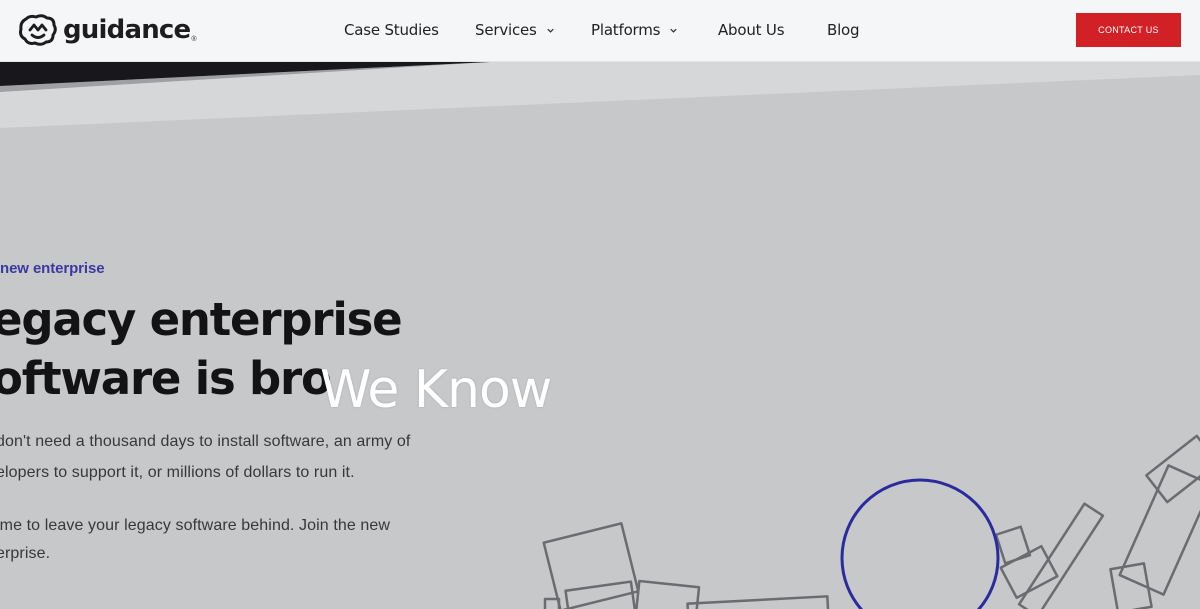  Describe the element at coordinates (38, 30) in the screenshot. I see `guidance-logo-icon` at that location.